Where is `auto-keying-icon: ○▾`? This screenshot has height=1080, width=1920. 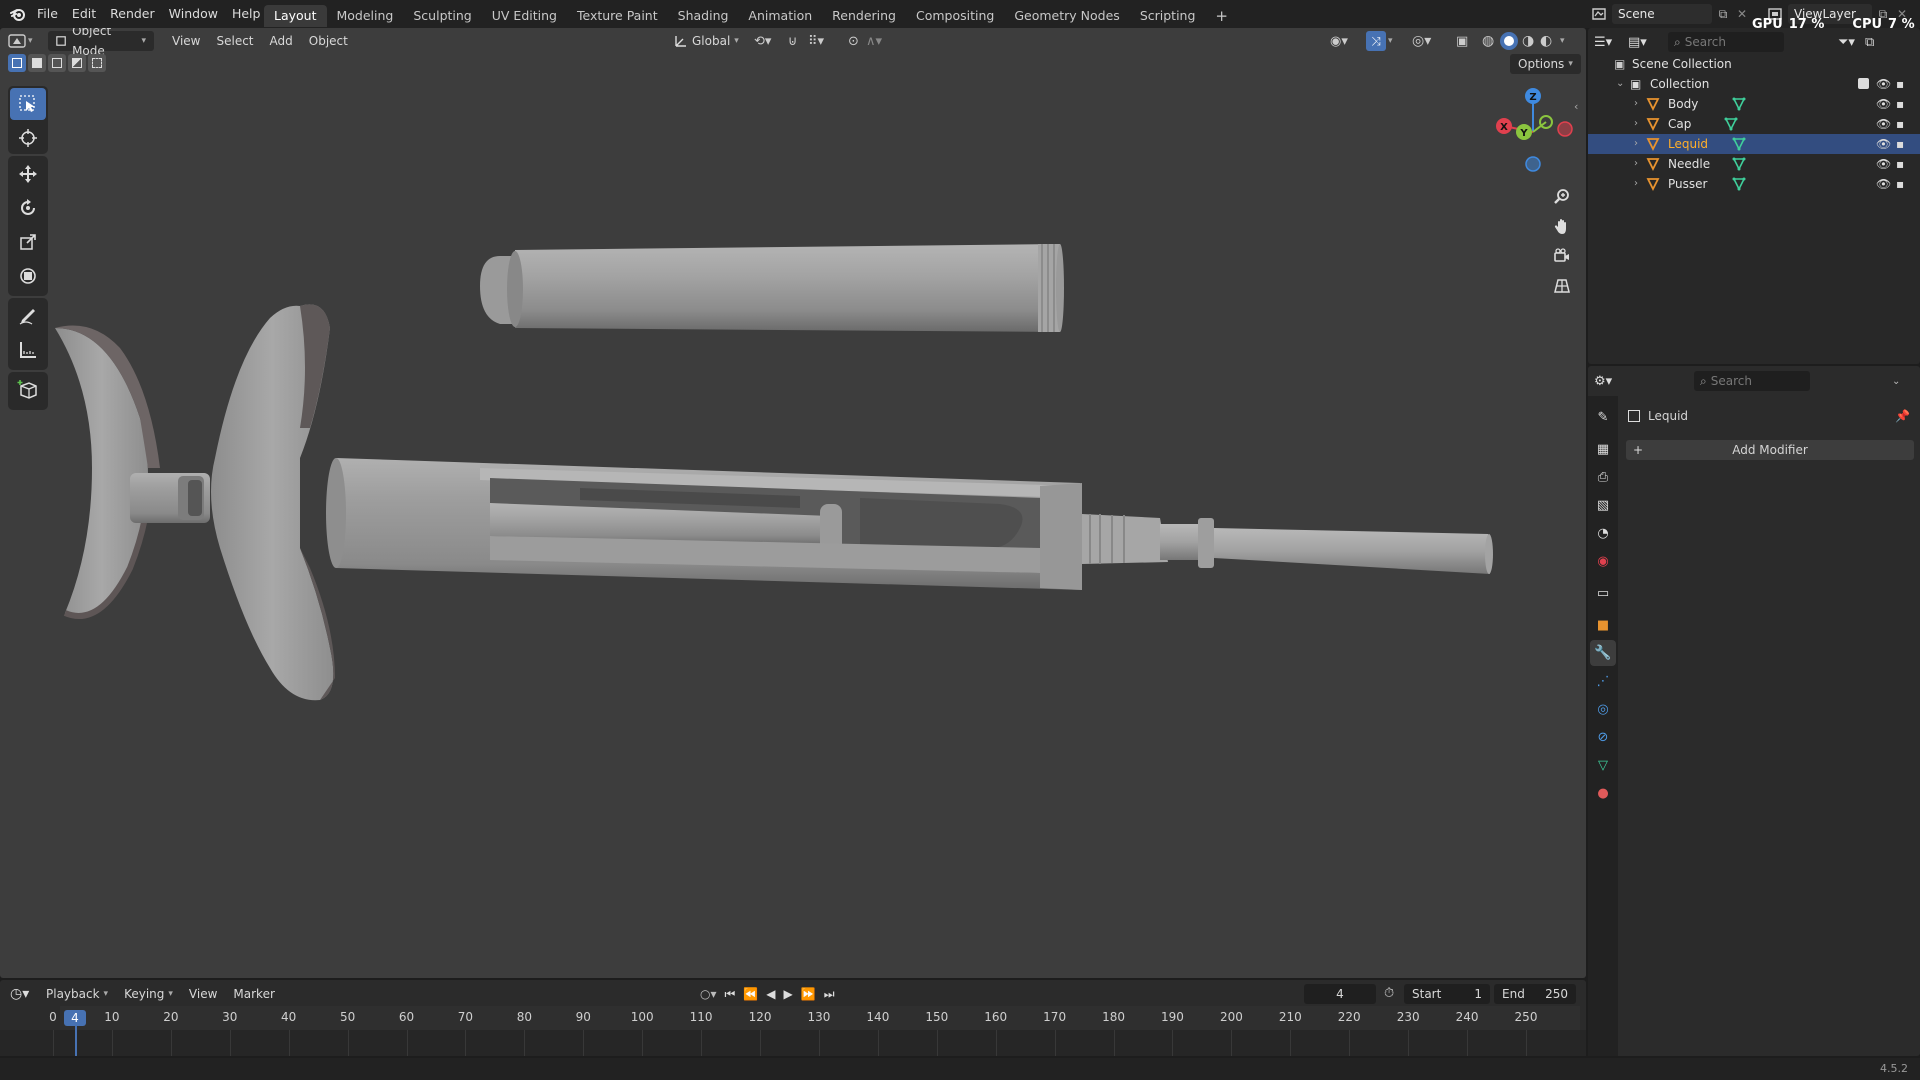 auto-keying-icon: ○▾ is located at coordinates (708, 994).